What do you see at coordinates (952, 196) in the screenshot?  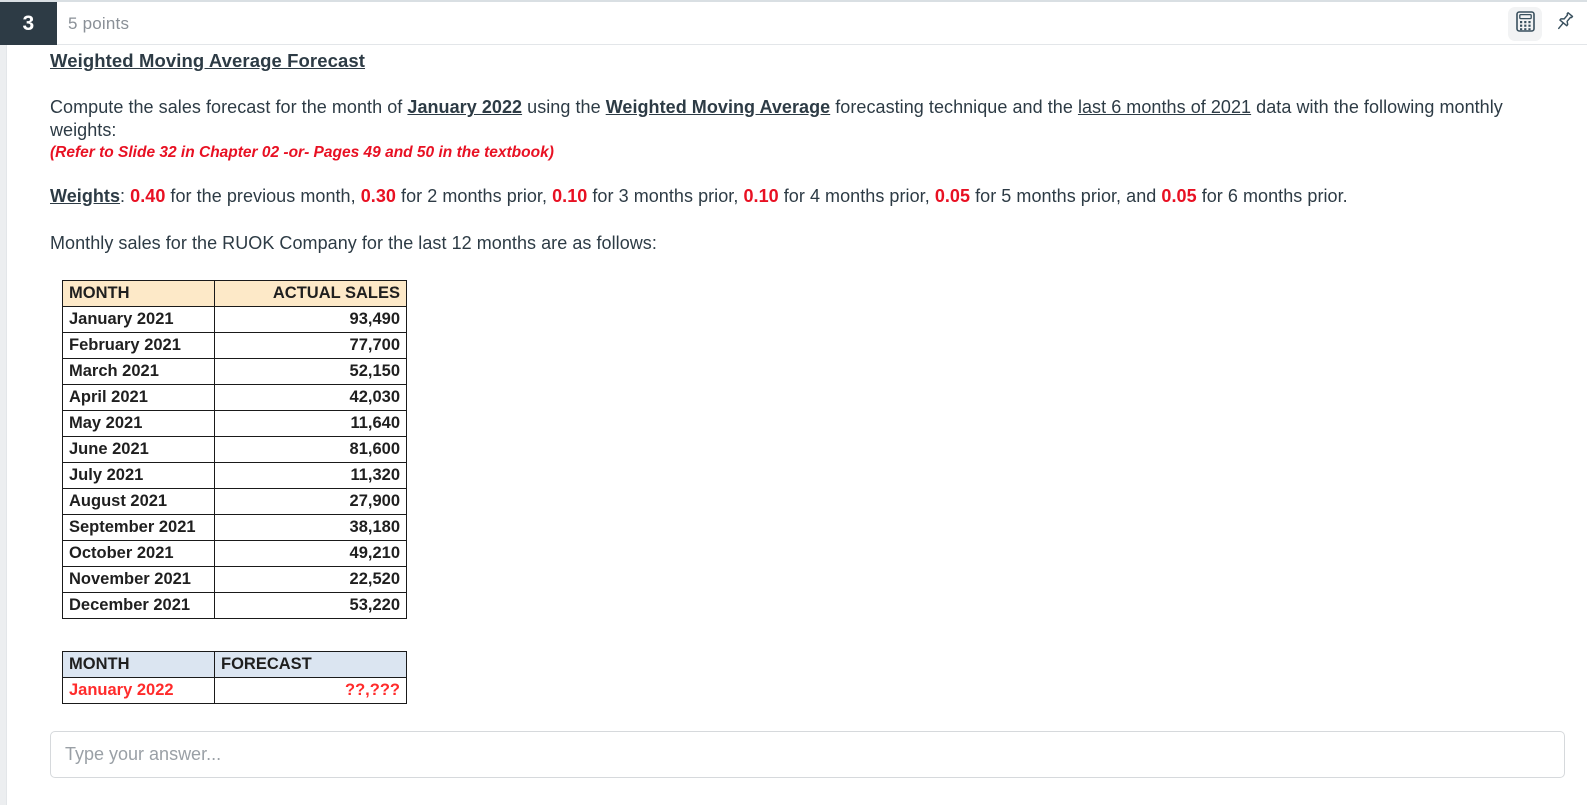 I see `weight-value-5: 0.05` at bounding box center [952, 196].